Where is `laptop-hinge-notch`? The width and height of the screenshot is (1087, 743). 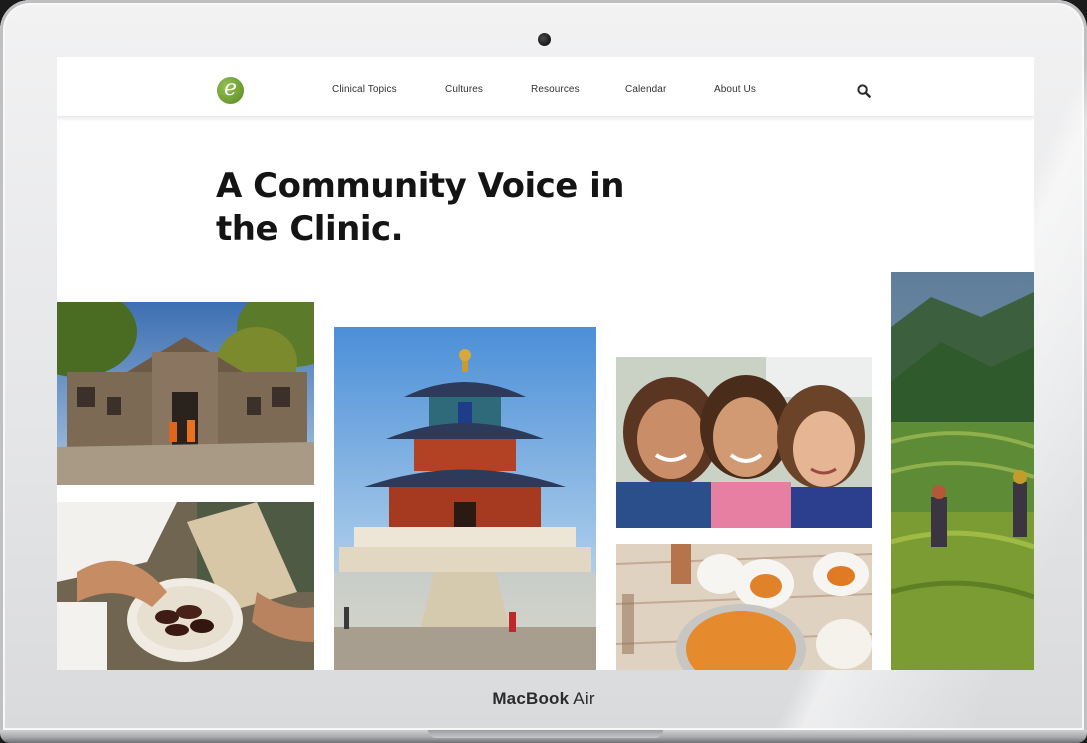 laptop-hinge-notch is located at coordinates (545, 734).